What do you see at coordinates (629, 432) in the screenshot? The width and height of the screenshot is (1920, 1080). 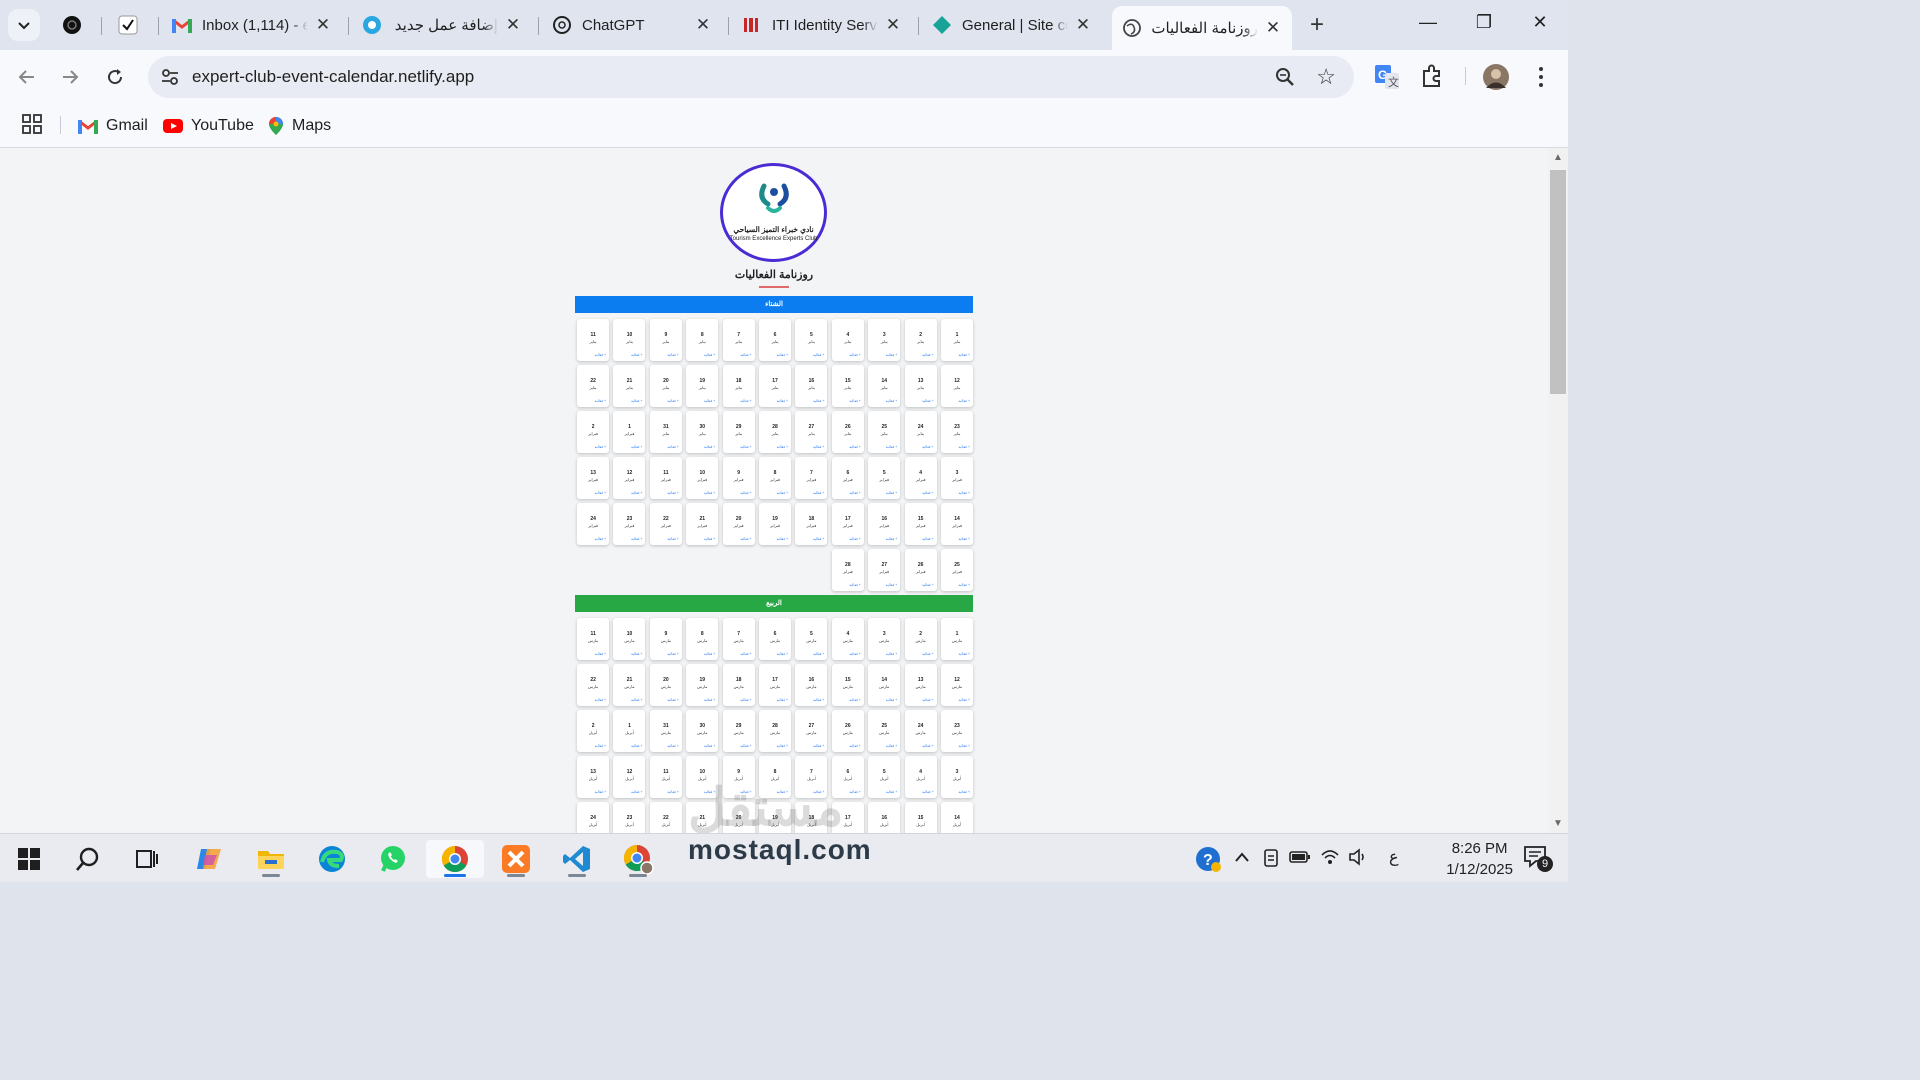 I see `day-card: 1 فبراير + فعالية` at bounding box center [629, 432].